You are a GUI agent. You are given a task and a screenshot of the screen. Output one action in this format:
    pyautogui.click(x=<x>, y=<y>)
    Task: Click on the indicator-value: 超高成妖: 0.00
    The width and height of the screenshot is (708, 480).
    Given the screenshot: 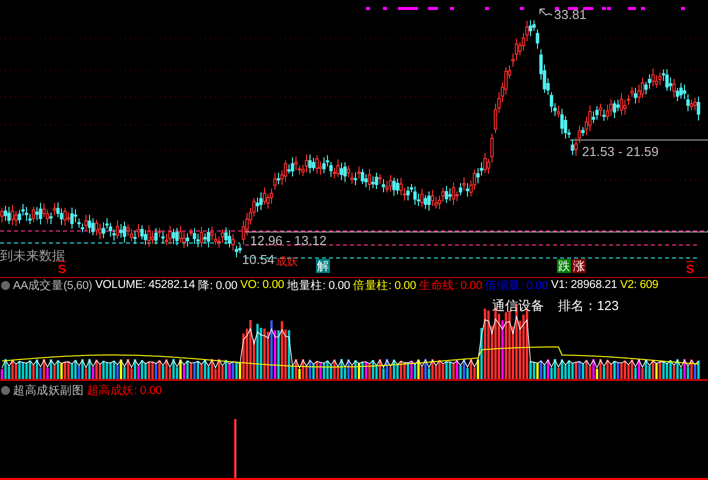 What is the action you would take?
    pyautogui.click(x=124, y=390)
    